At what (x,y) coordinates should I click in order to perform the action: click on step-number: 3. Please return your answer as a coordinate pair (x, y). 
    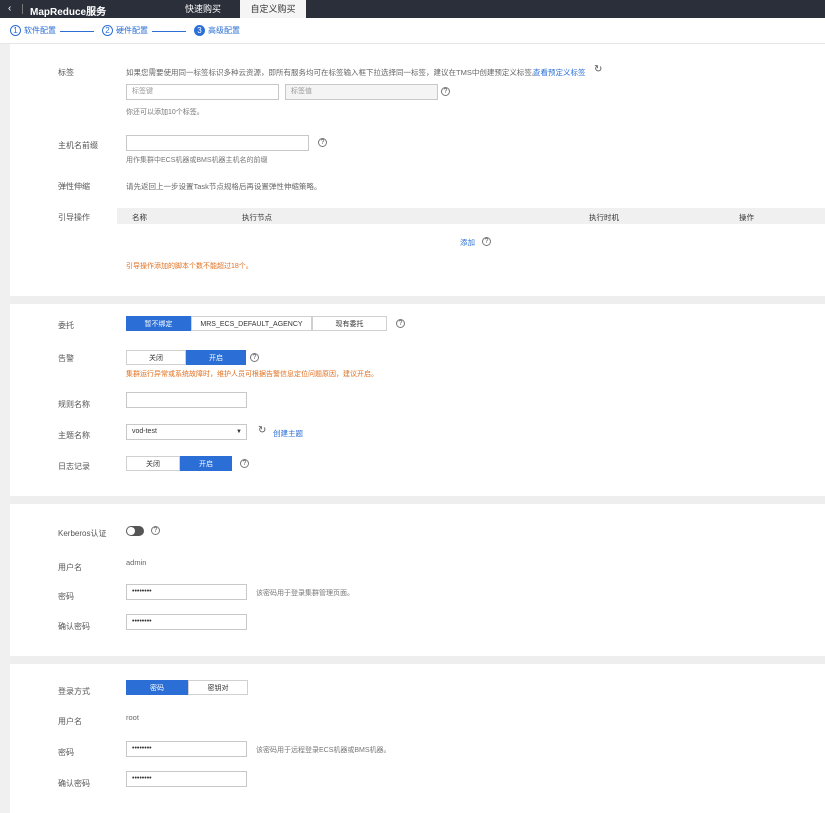
    Looking at the image, I should click on (199, 30).